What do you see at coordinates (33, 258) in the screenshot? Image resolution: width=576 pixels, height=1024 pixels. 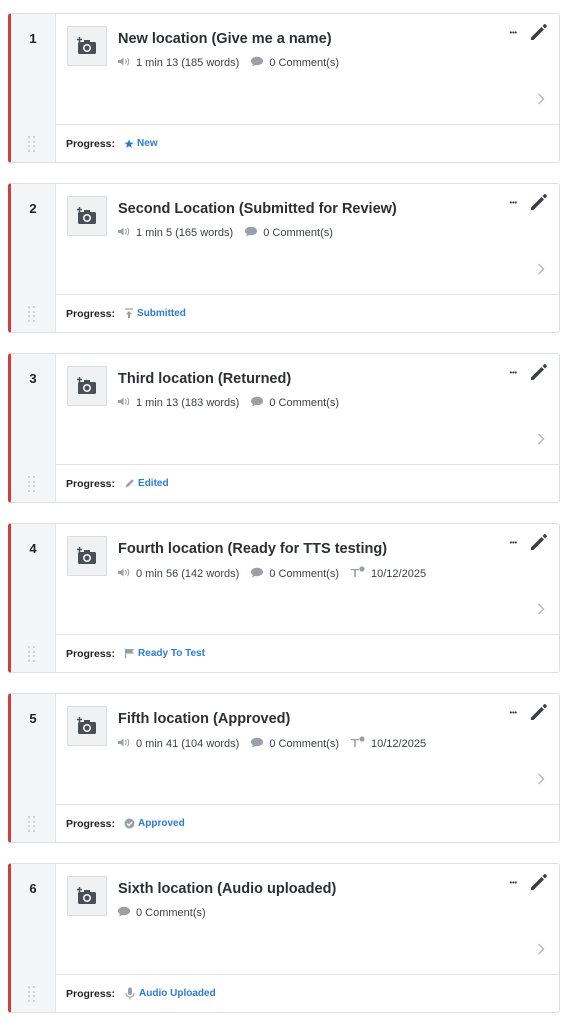 I see `card-rail: 2` at bounding box center [33, 258].